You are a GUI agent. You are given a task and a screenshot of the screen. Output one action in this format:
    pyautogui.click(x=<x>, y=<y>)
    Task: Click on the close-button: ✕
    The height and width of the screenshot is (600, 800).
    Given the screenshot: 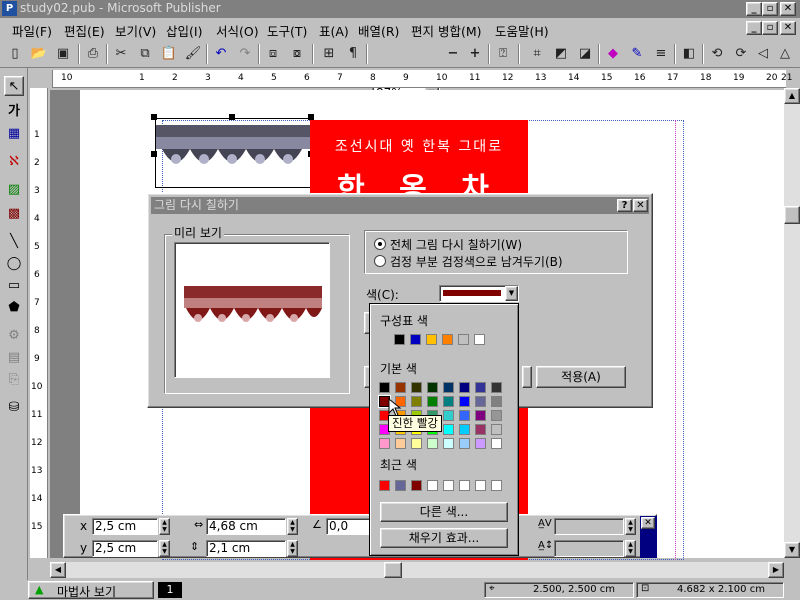 What is the action you would take?
    pyautogui.click(x=788, y=9)
    